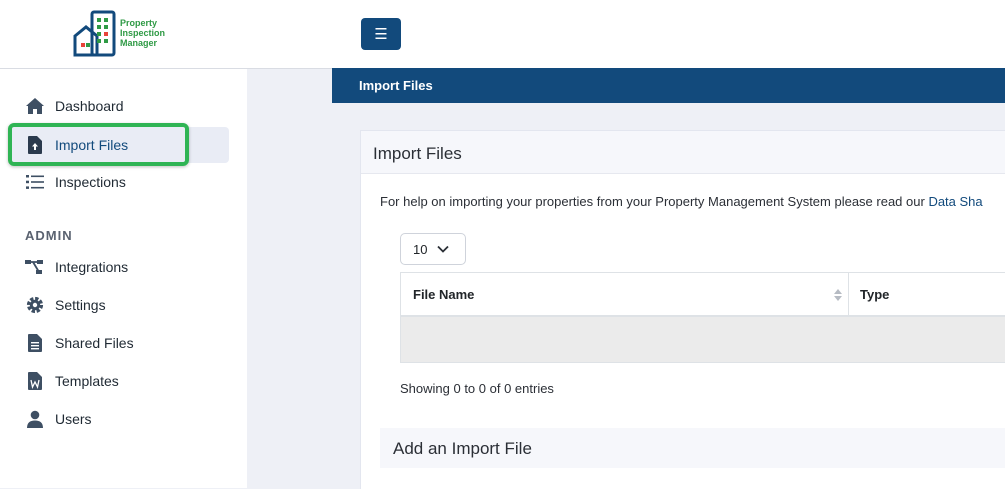  What do you see at coordinates (118, 33) in the screenshot?
I see `brand-logo: Property Inspection Manager` at bounding box center [118, 33].